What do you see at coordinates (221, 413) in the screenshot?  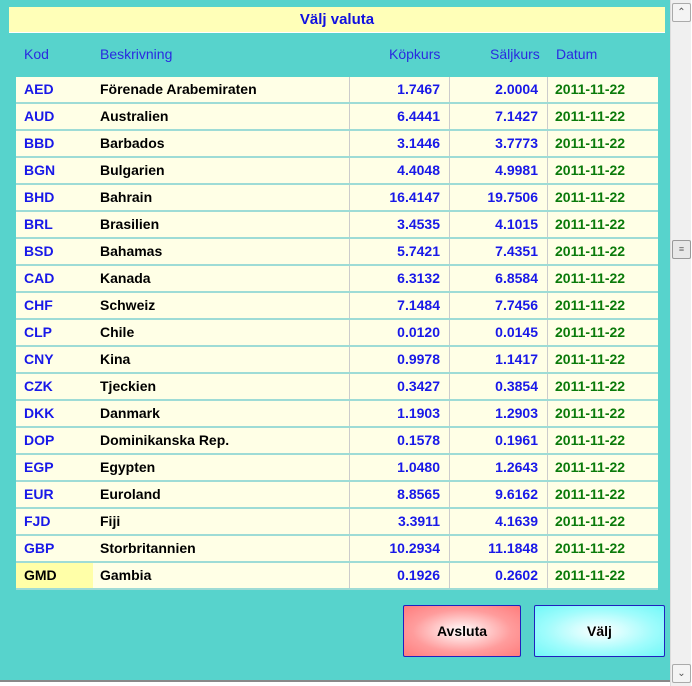 I see `cell-description: Danmark` at bounding box center [221, 413].